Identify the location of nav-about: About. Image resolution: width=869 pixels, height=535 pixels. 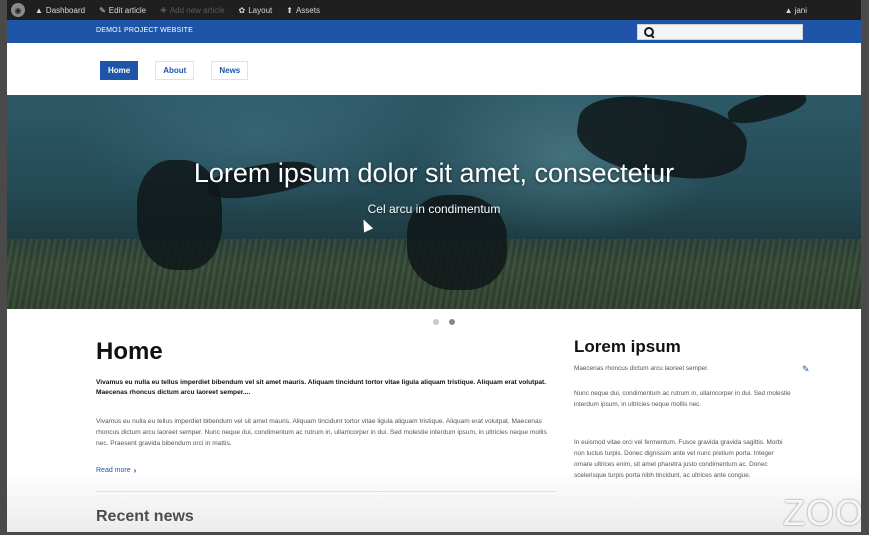
(175, 70).